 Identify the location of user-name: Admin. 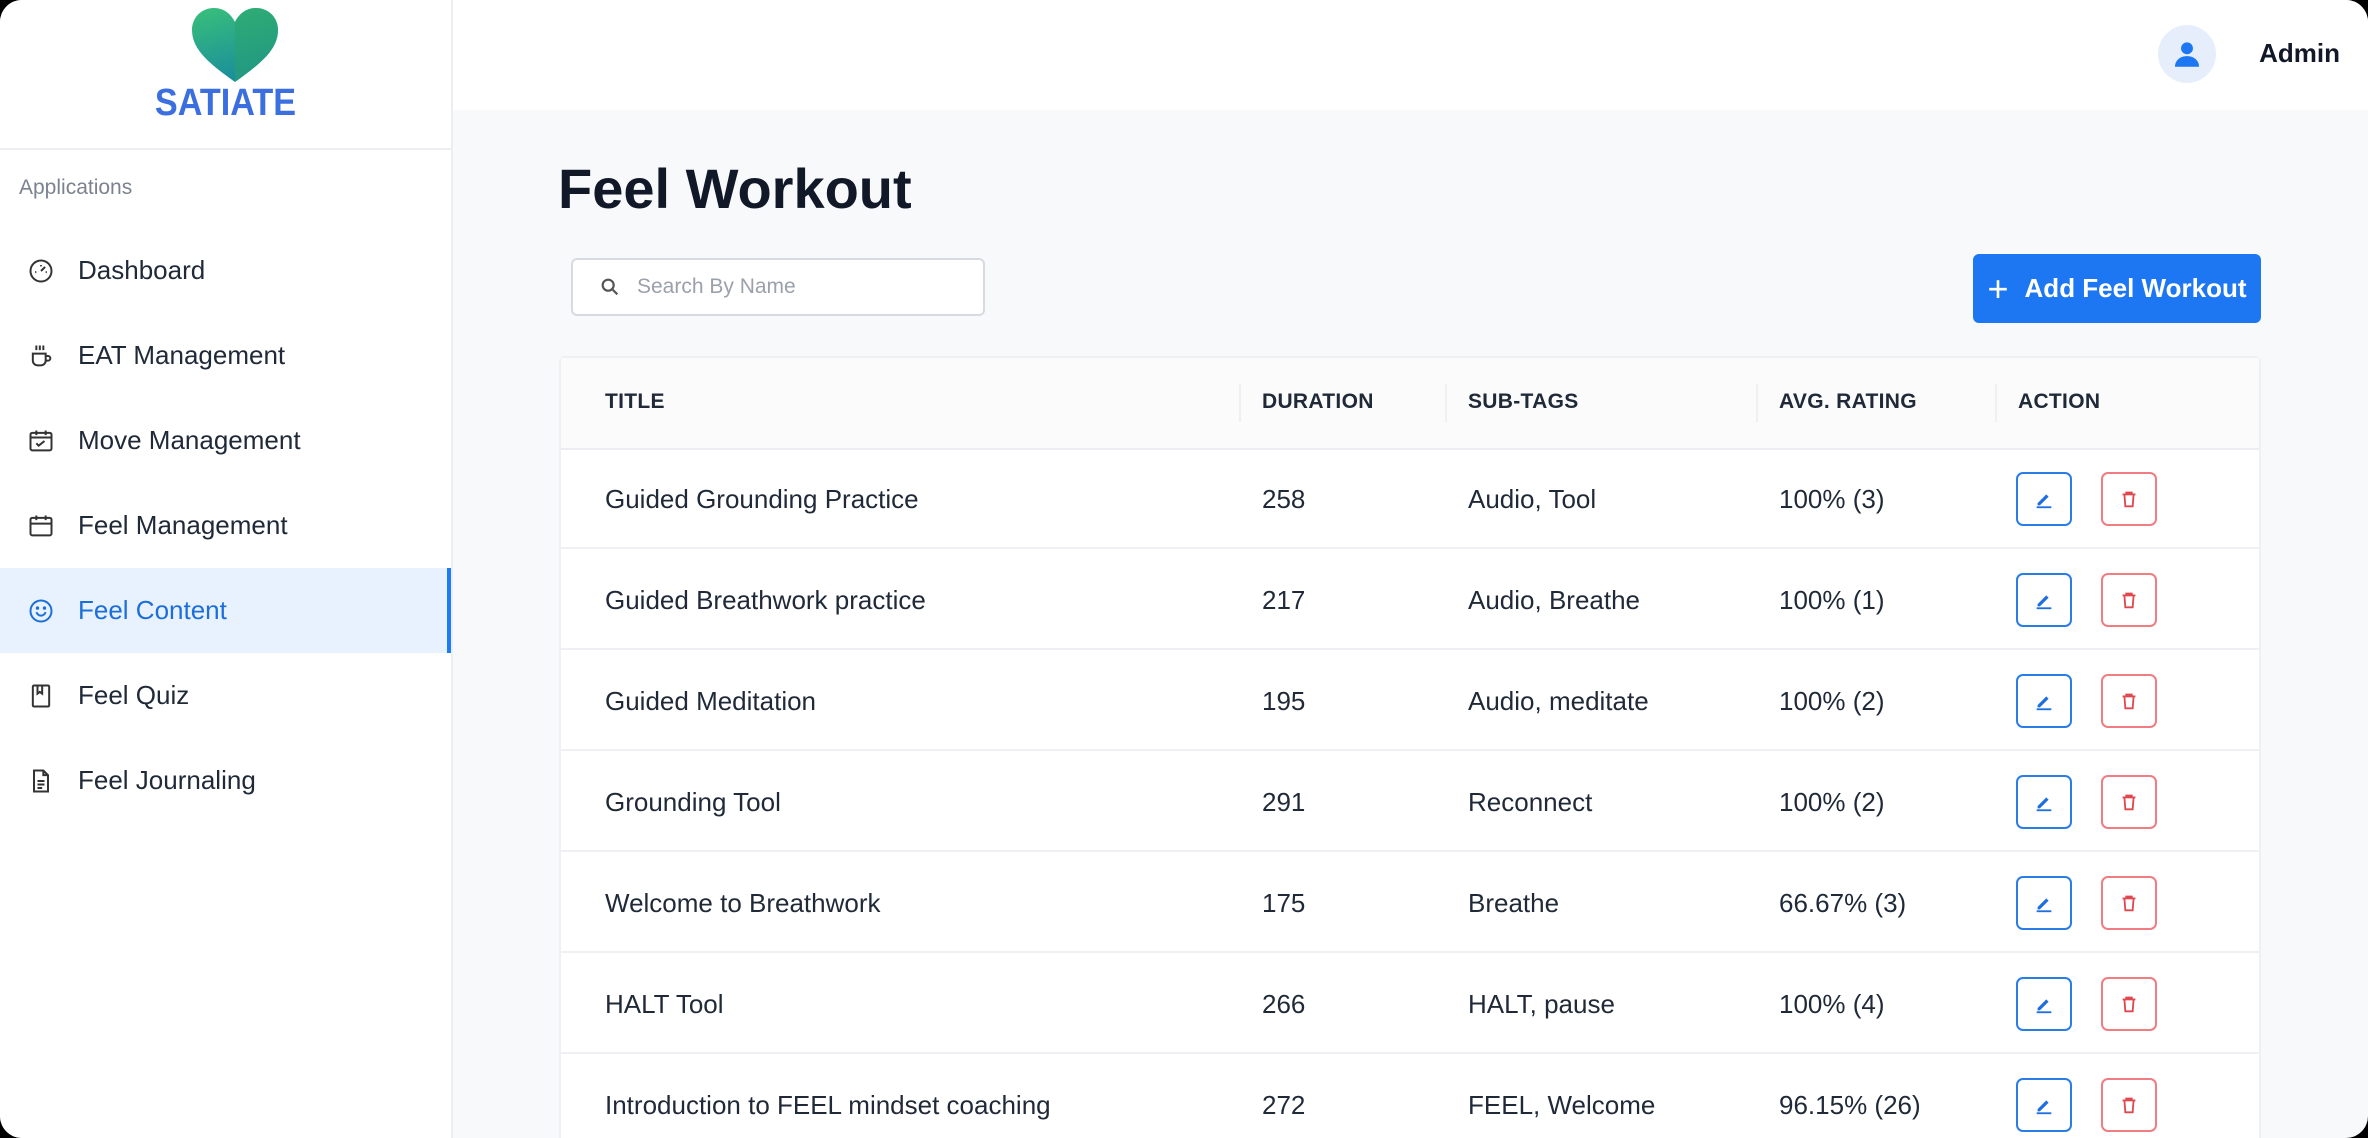
(2299, 53).